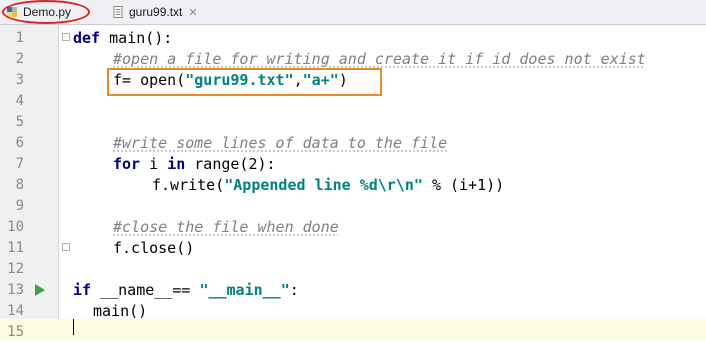 Image resolution: width=706 pixels, height=343 pixels. I want to click on run-arrow-icon, so click(40, 290).